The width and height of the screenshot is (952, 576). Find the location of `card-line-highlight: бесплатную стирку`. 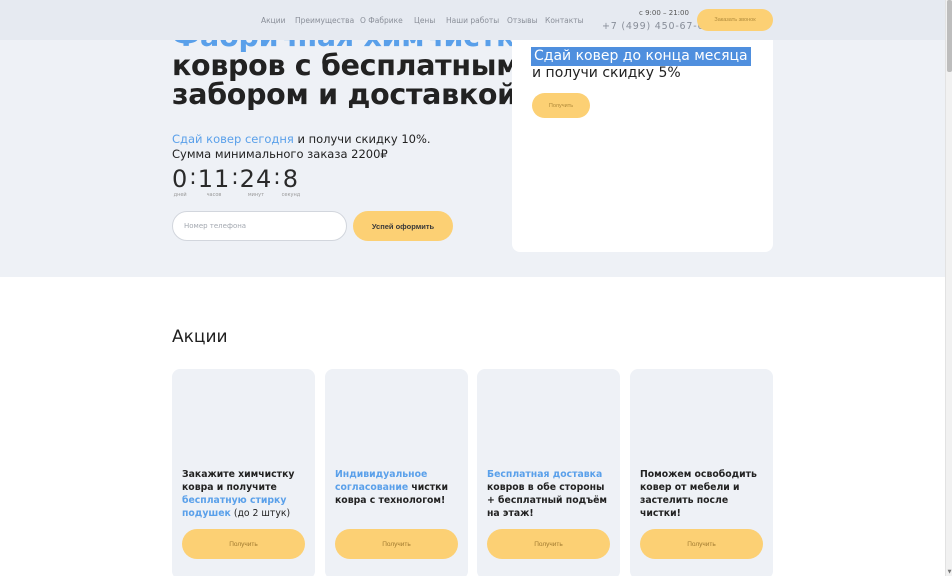

card-line-highlight: бесплатную стирку is located at coordinates (234, 500).